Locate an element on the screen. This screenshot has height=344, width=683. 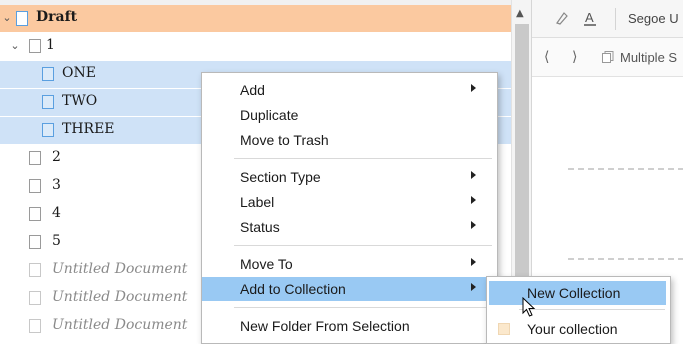
font-color-icon: A is located at coordinates (590, 18).